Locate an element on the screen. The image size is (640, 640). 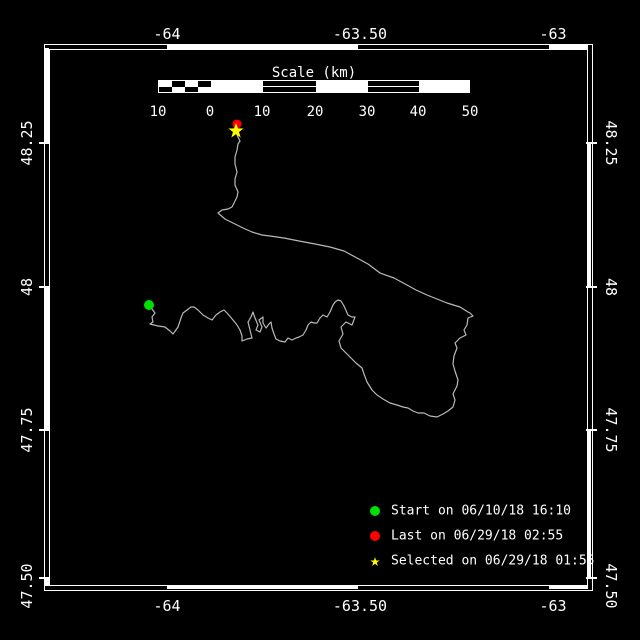
legend-start-label: Start on 06/10/18 16:10 is located at coordinates (481, 511).